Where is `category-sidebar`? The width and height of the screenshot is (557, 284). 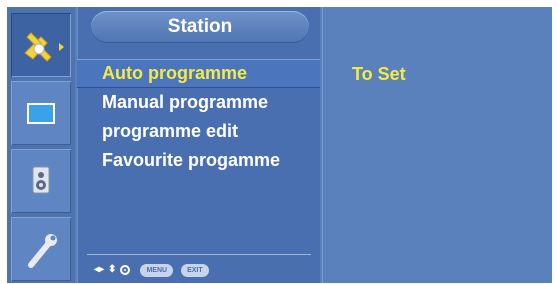 category-sidebar is located at coordinates (41, 145).